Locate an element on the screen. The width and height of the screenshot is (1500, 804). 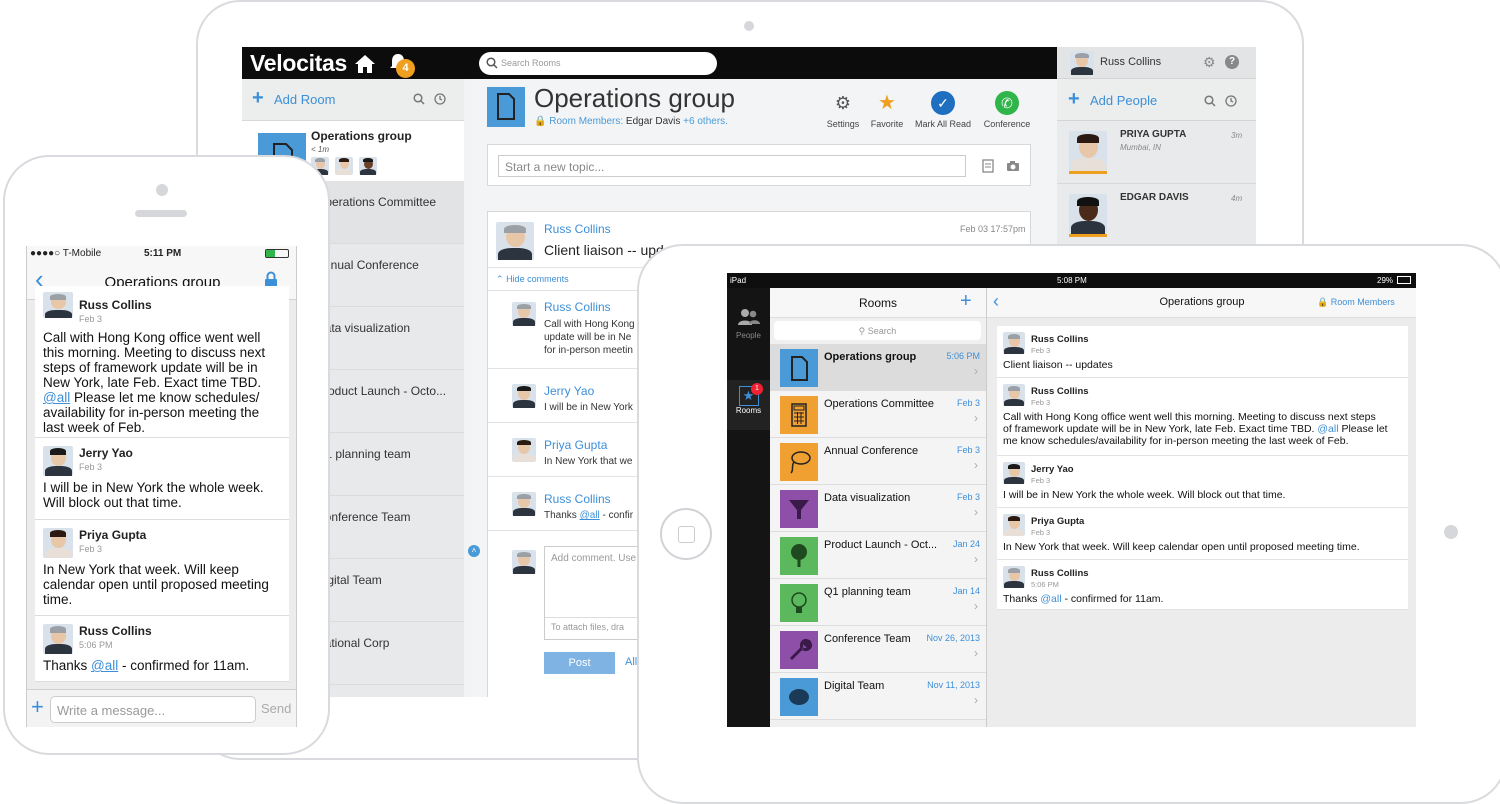
comment-text: Thanks @all - confir is located at coordinates (589, 515).